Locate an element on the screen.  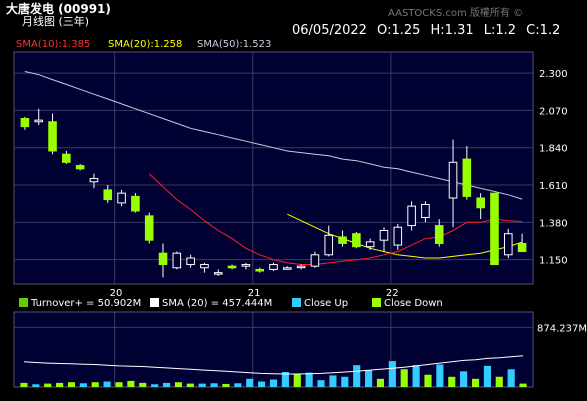
turnover-sma-swatch is located at coordinates (154, 302).